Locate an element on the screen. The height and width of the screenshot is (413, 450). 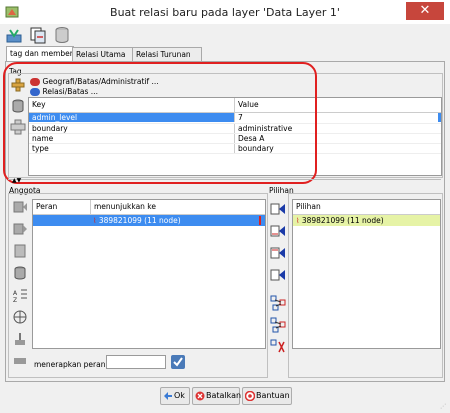
add-at-end-icon is located at coordinates (278, 275).